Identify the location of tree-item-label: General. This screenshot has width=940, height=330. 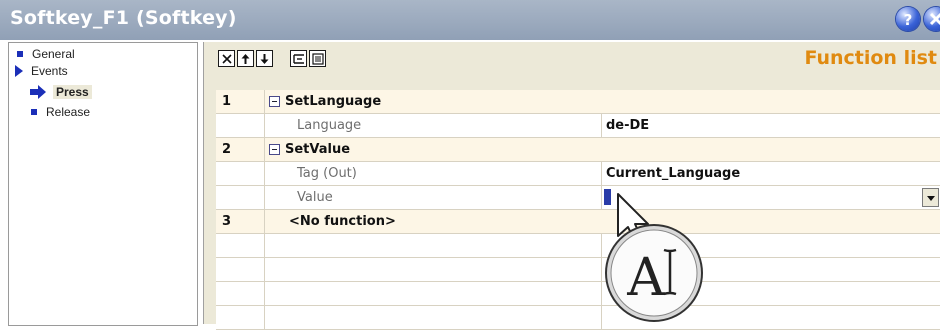
(53, 54).